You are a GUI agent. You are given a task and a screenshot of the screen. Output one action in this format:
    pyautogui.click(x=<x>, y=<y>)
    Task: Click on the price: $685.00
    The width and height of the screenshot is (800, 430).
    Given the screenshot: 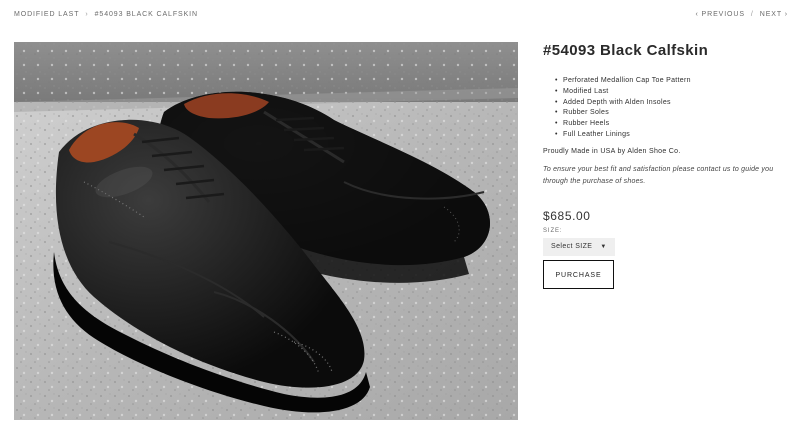 What is the action you would take?
    pyautogui.click(x=567, y=215)
    